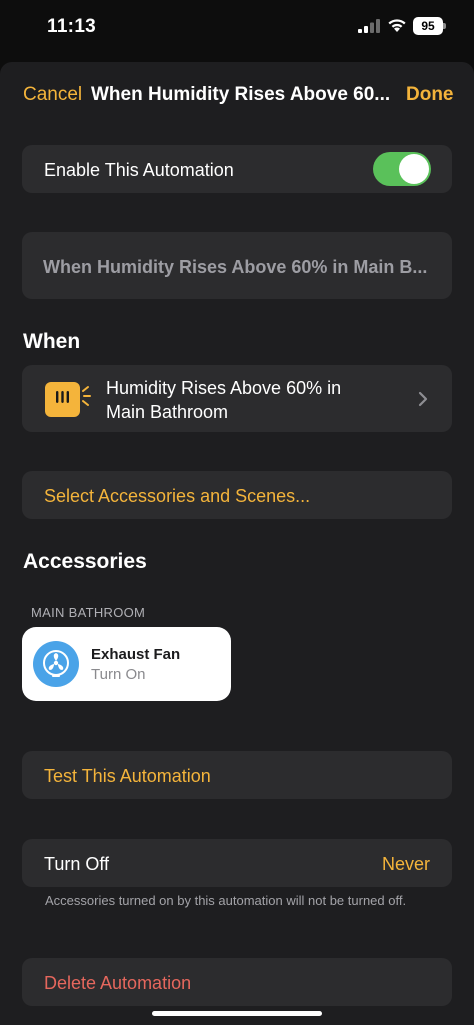 The image size is (474, 1025). I want to click on cellular-signal-icon, so click(369, 26).